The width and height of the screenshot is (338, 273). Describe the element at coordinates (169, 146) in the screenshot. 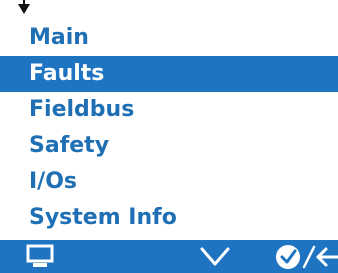

I see `menu-item-safety: Safety` at that location.